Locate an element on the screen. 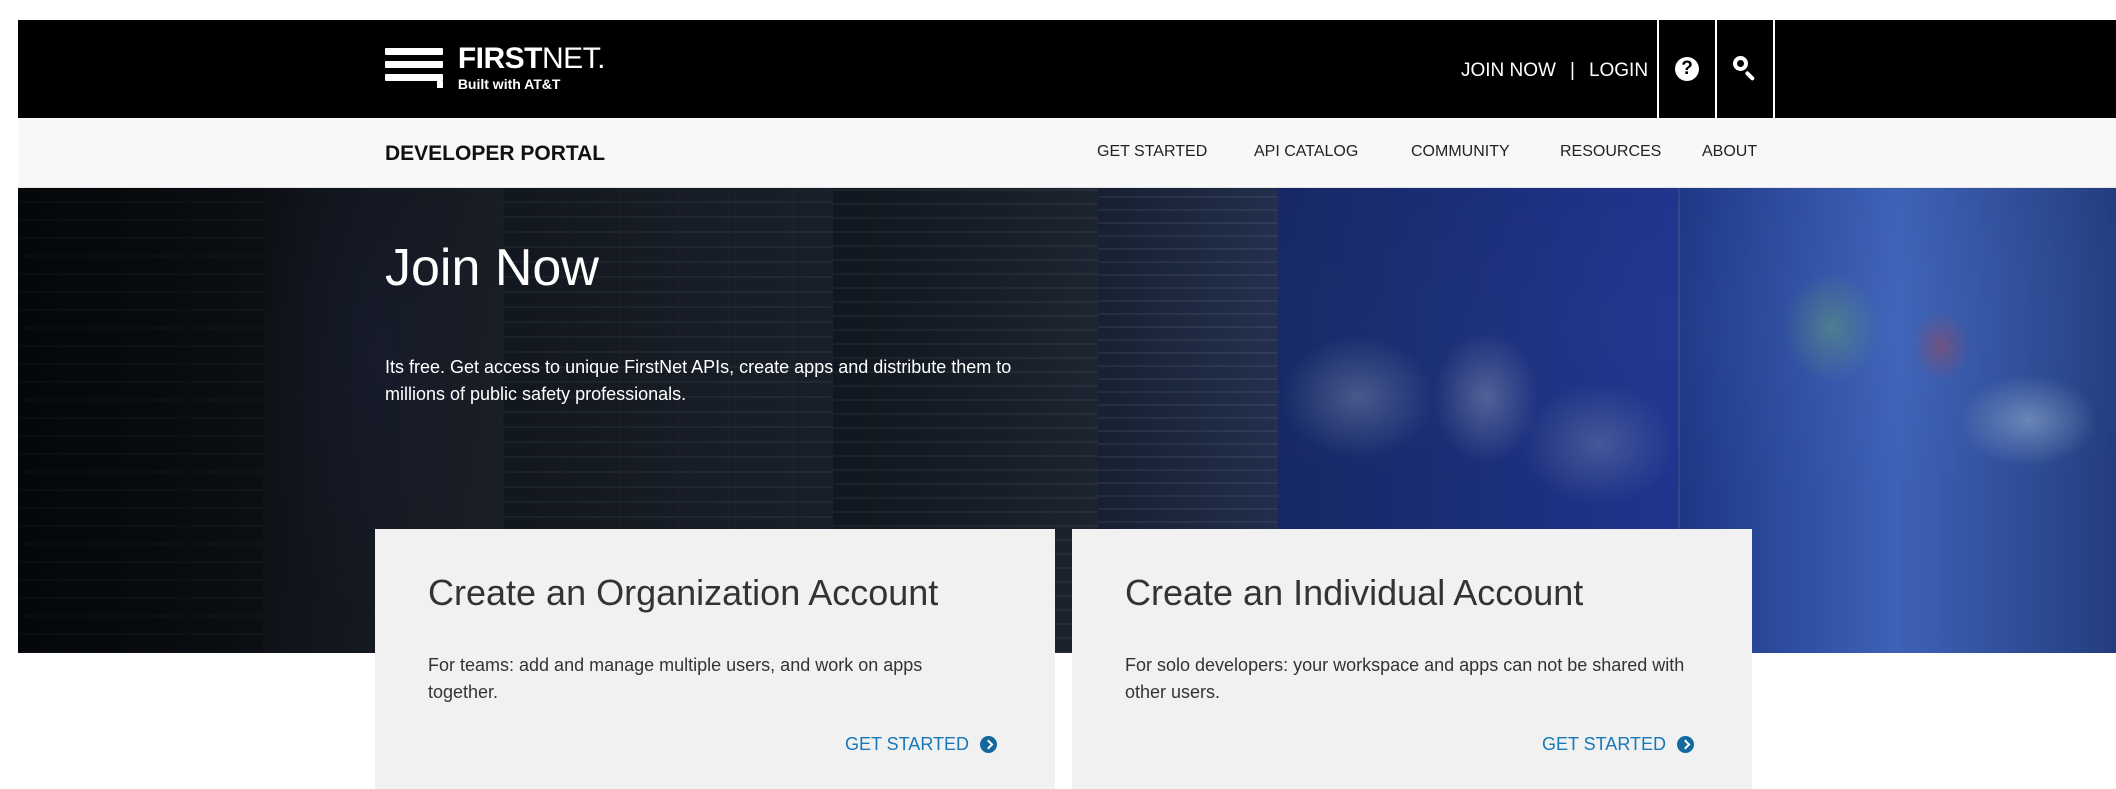 Image resolution: width=2116 pixels, height=789 pixels. nav-about: ABOUT is located at coordinates (1729, 152).